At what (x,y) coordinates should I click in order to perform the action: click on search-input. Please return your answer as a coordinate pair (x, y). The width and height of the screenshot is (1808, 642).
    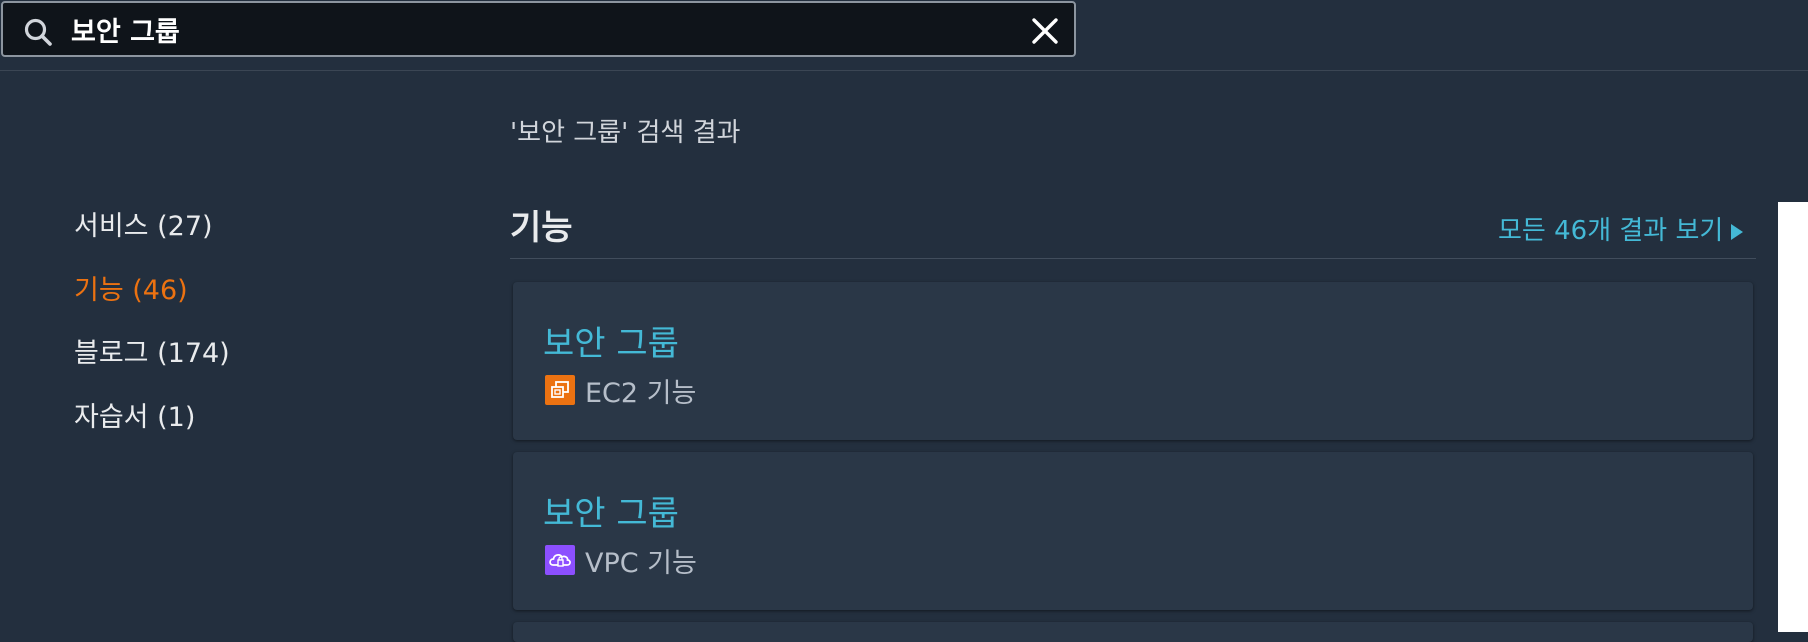
    Looking at the image, I should click on (531, 29).